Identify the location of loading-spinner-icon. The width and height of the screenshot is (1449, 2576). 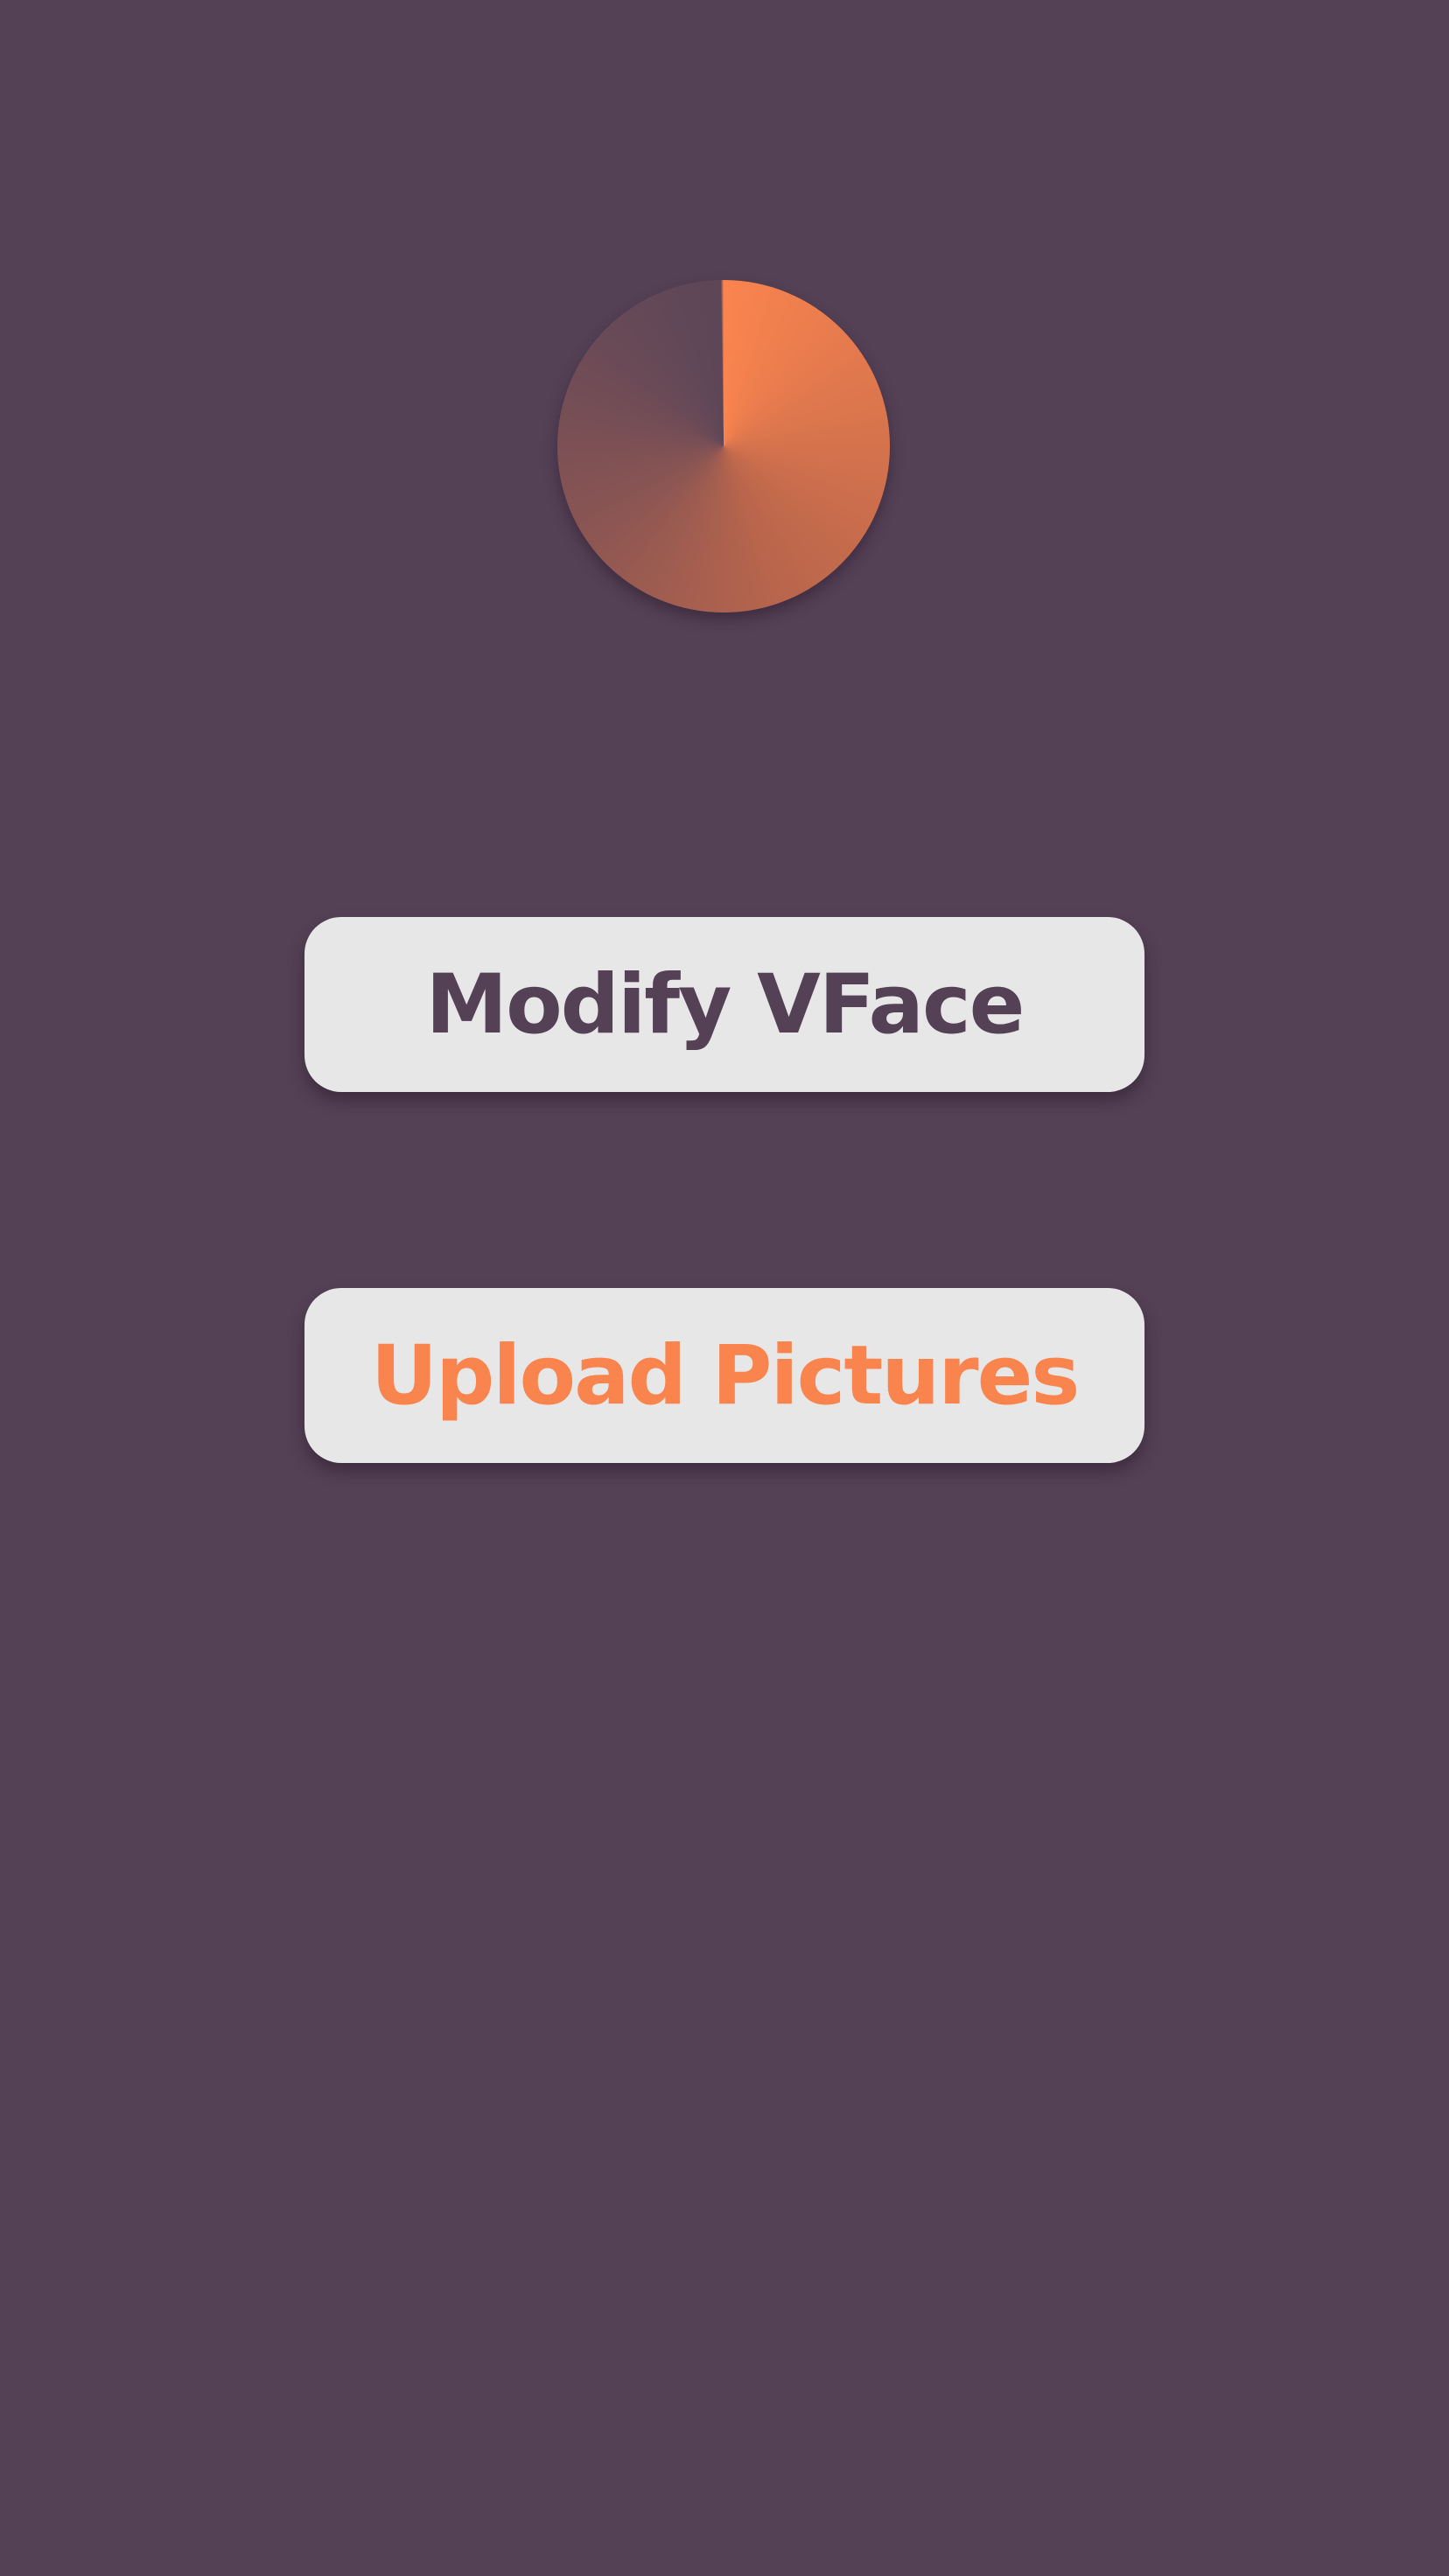
(723, 446).